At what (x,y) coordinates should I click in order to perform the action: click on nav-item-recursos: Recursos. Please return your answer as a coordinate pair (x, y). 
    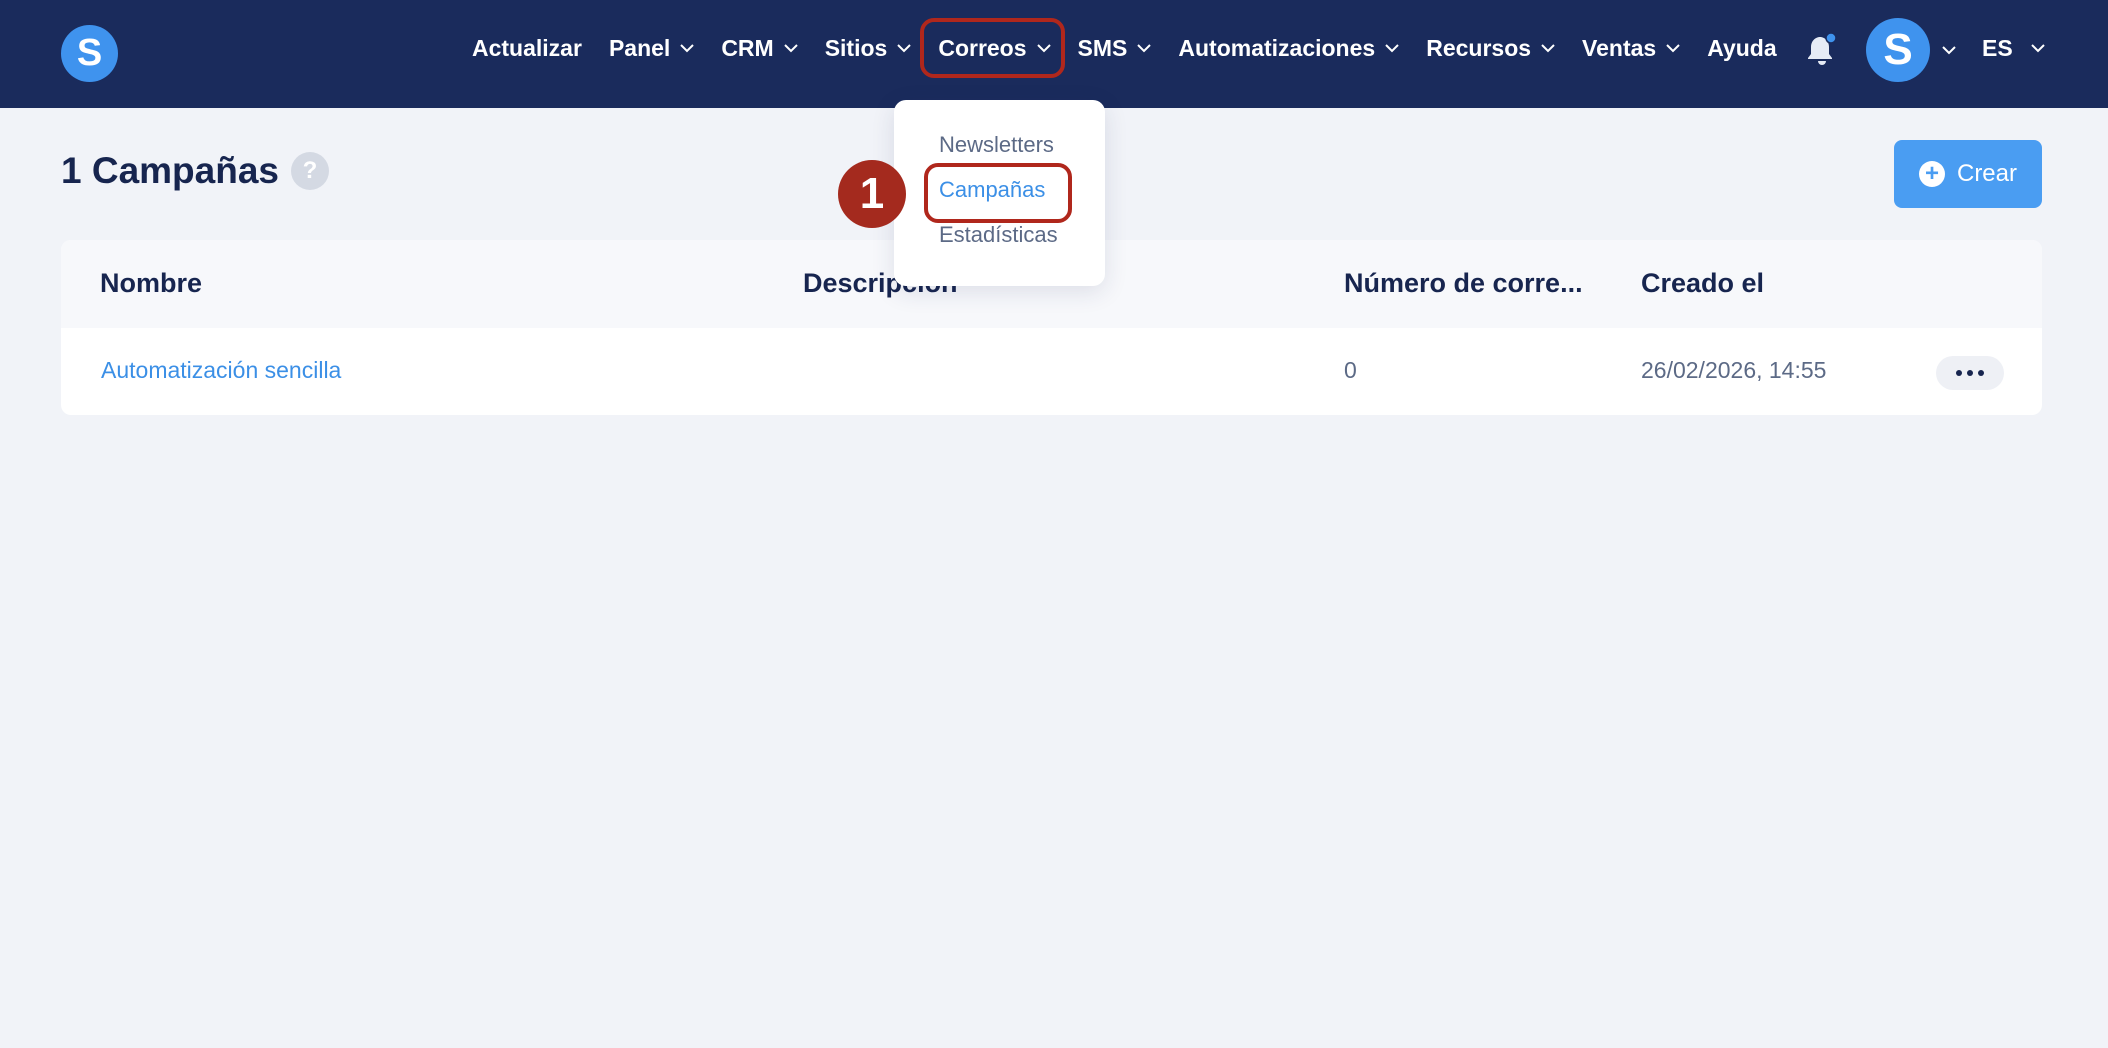
    Looking at the image, I should click on (1490, 48).